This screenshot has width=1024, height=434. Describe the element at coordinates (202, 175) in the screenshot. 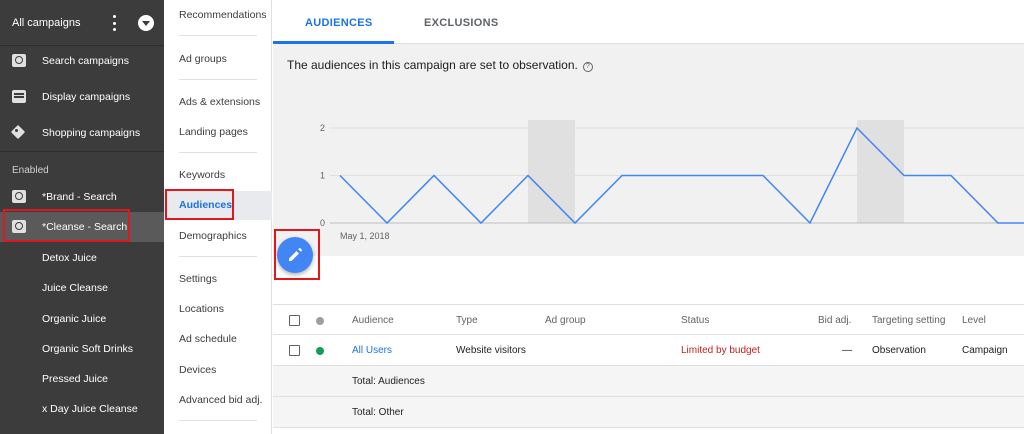

I see `nav-item-keywords: Keywords` at that location.